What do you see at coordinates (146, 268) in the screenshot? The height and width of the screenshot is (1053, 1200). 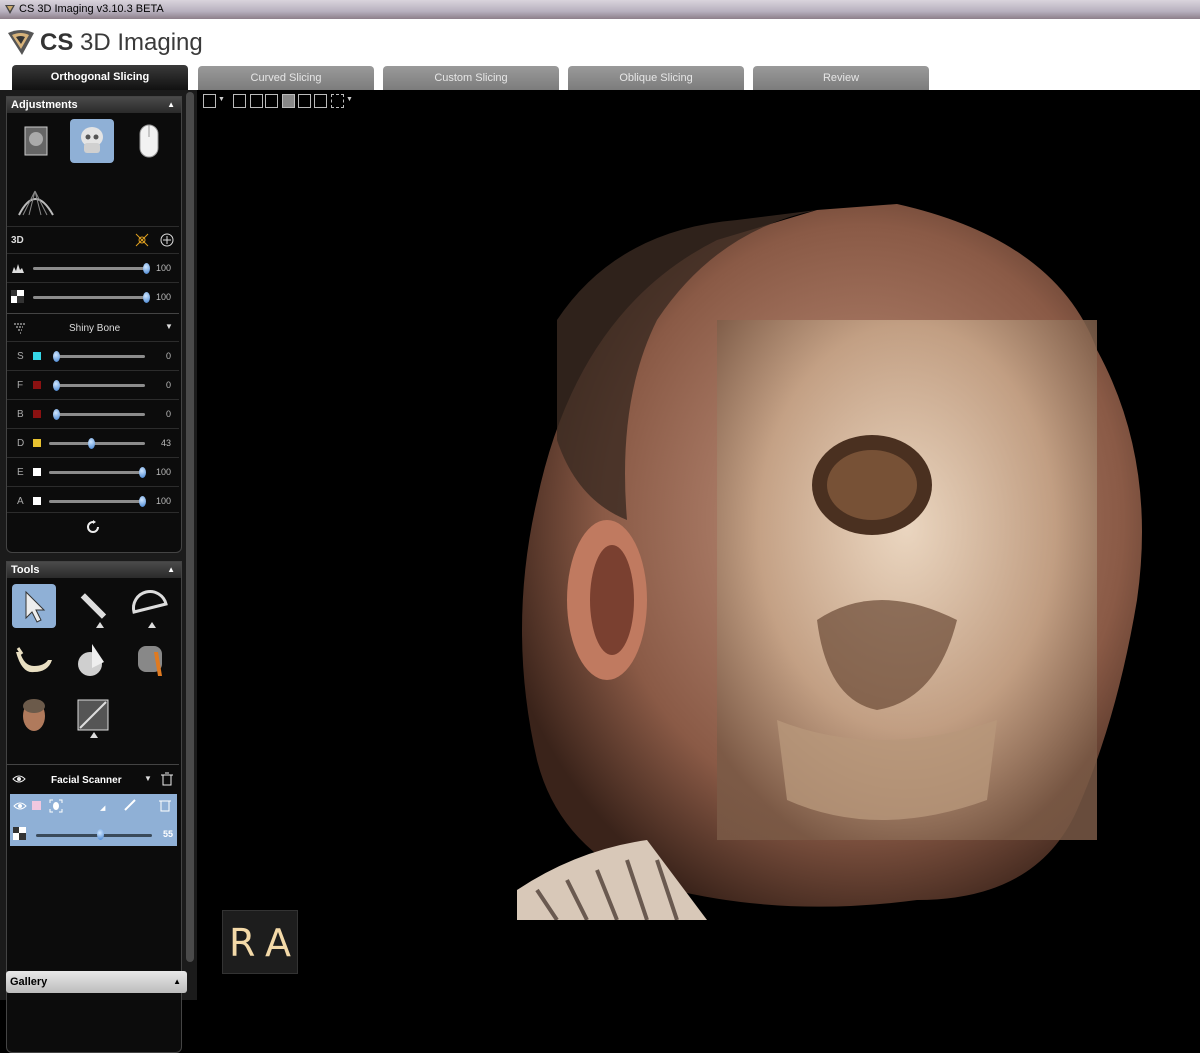 I see `opacity-slider-thumb` at bounding box center [146, 268].